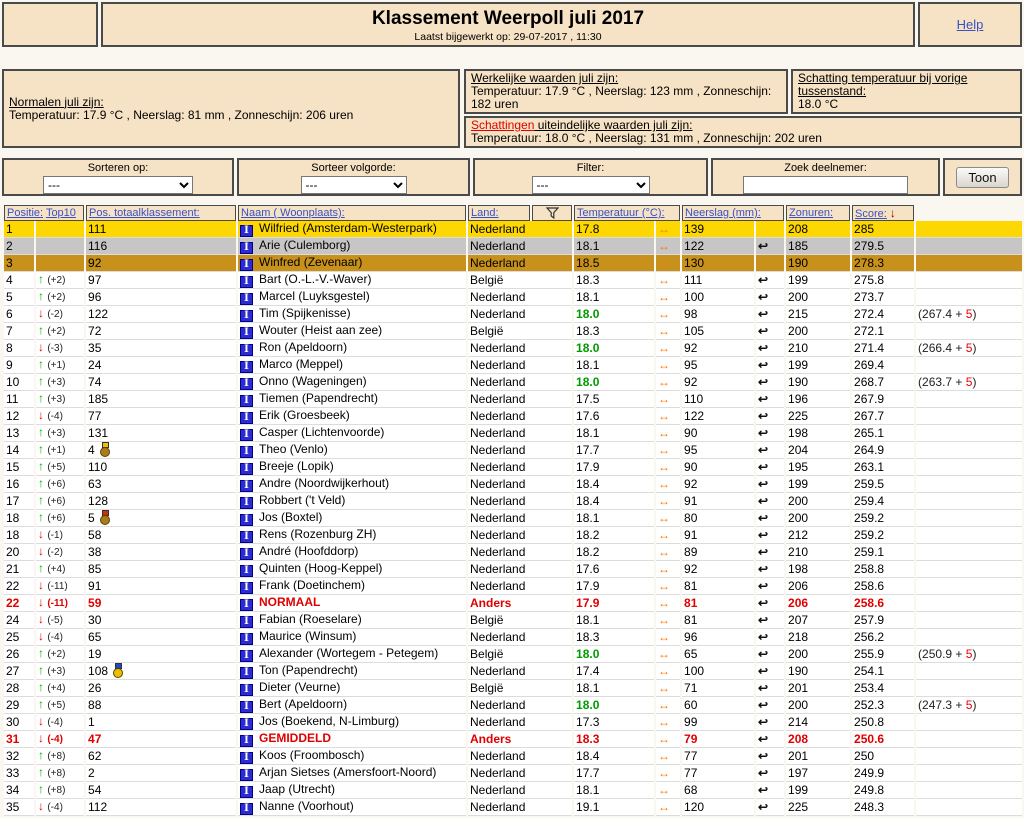 This screenshot has width=1024, height=818. What do you see at coordinates (19, 314) in the screenshot?
I see `positie-cell: 6` at bounding box center [19, 314].